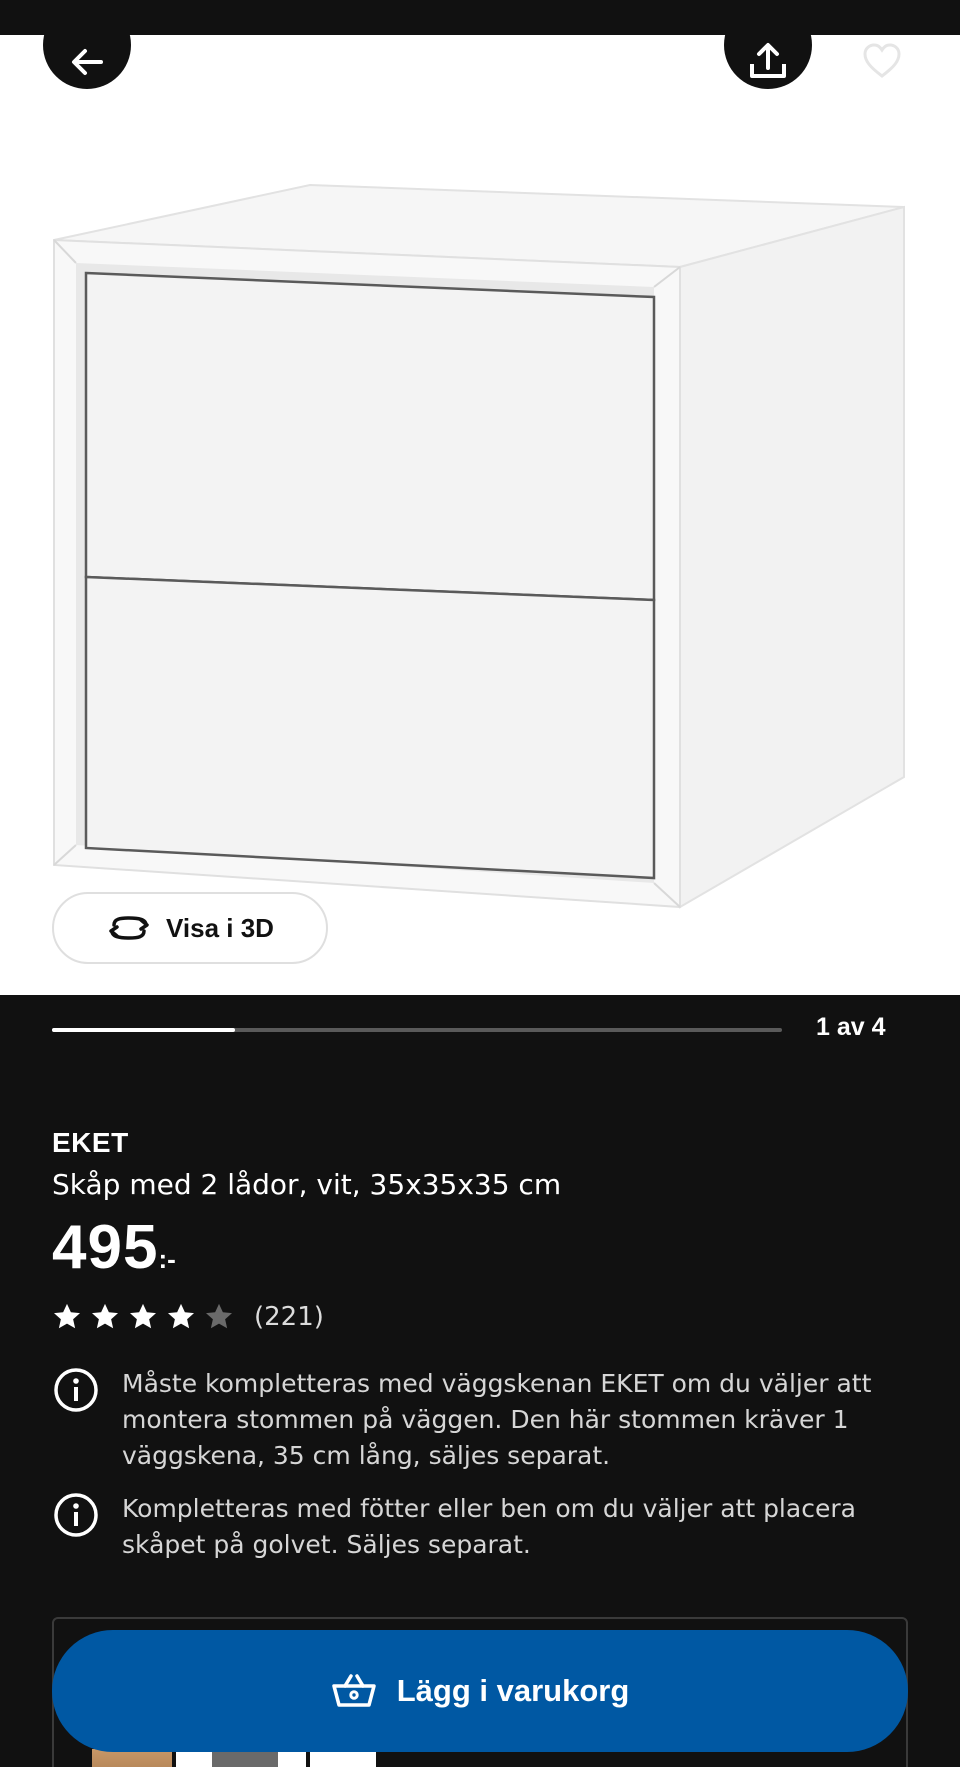 This screenshot has width=960, height=1767. I want to click on gallery-progress-fill, so click(143, 1030).